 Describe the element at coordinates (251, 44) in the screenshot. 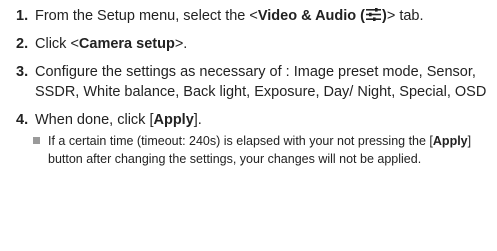

I see `step-2: 2. Click <Camera setup>.` at that location.